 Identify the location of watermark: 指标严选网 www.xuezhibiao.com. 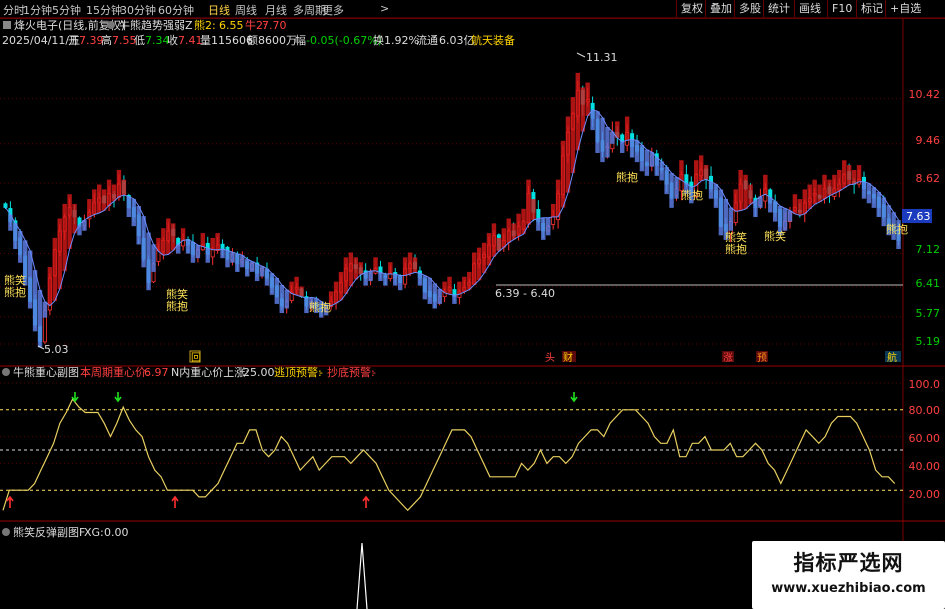
(848, 575).